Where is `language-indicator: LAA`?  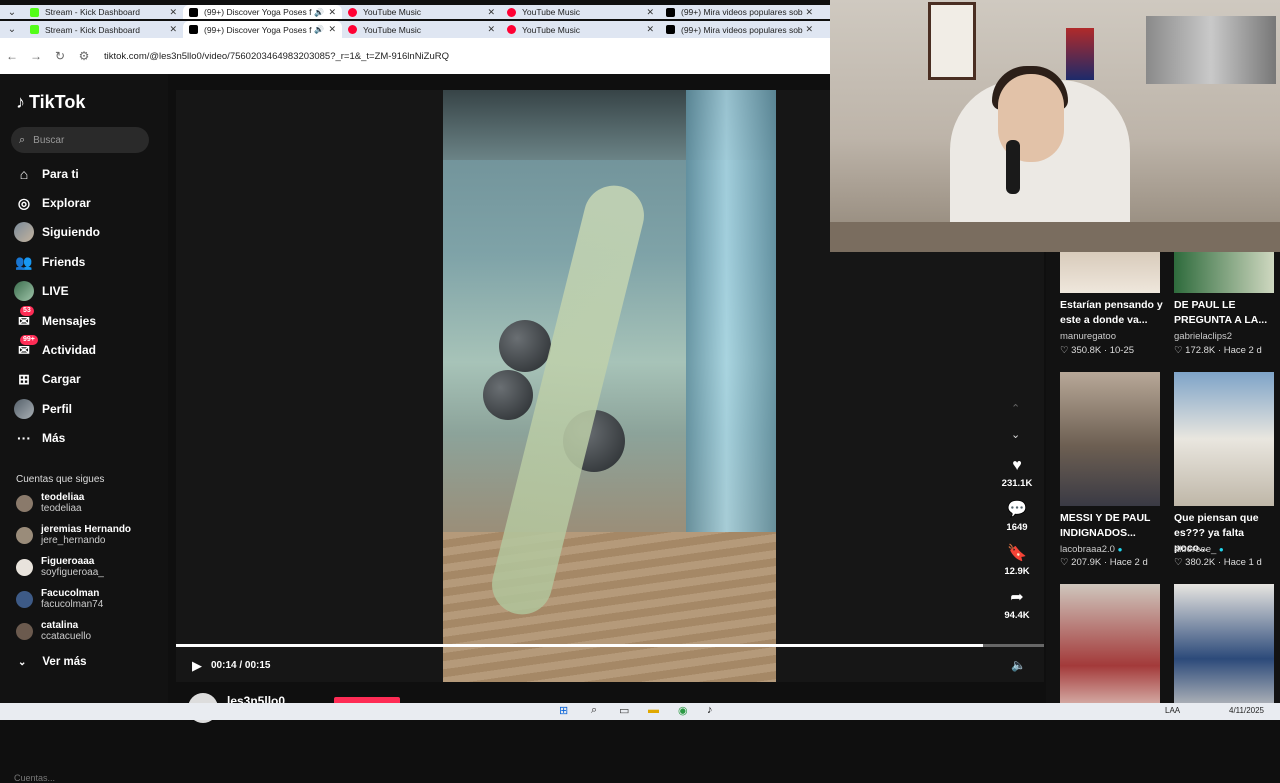 language-indicator: LAA is located at coordinates (1172, 710).